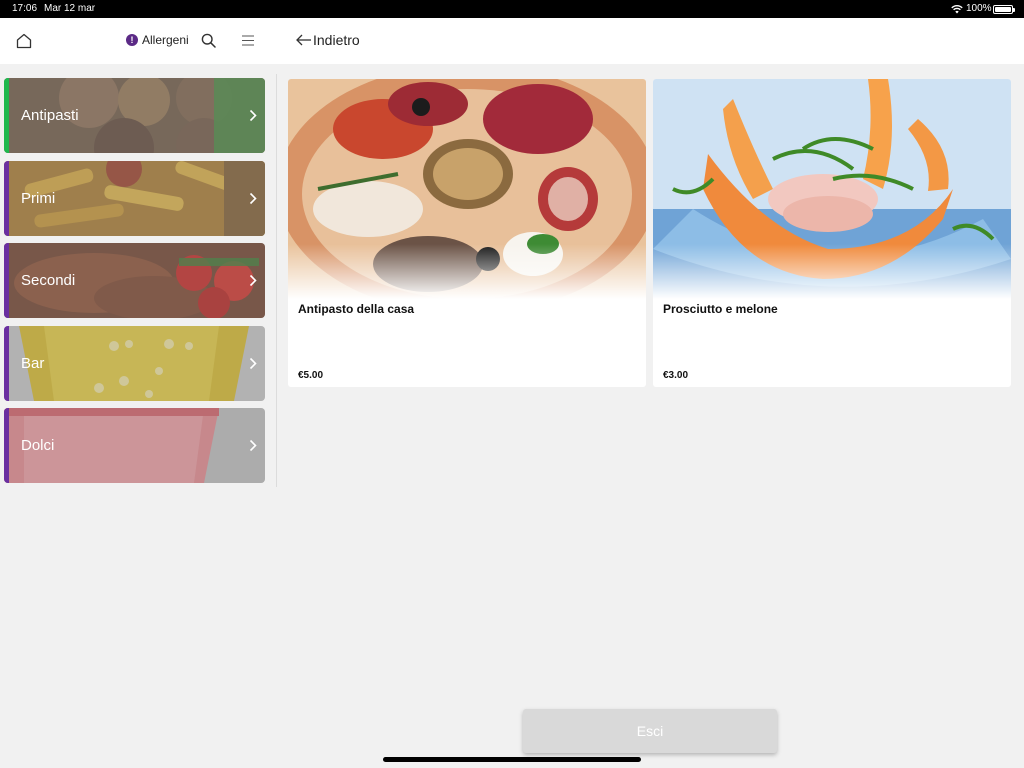 This screenshot has height=768, width=1024. What do you see at coordinates (38, 445) in the screenshot?
I see `category-label: Dolci` at bounding box center [38, 445].